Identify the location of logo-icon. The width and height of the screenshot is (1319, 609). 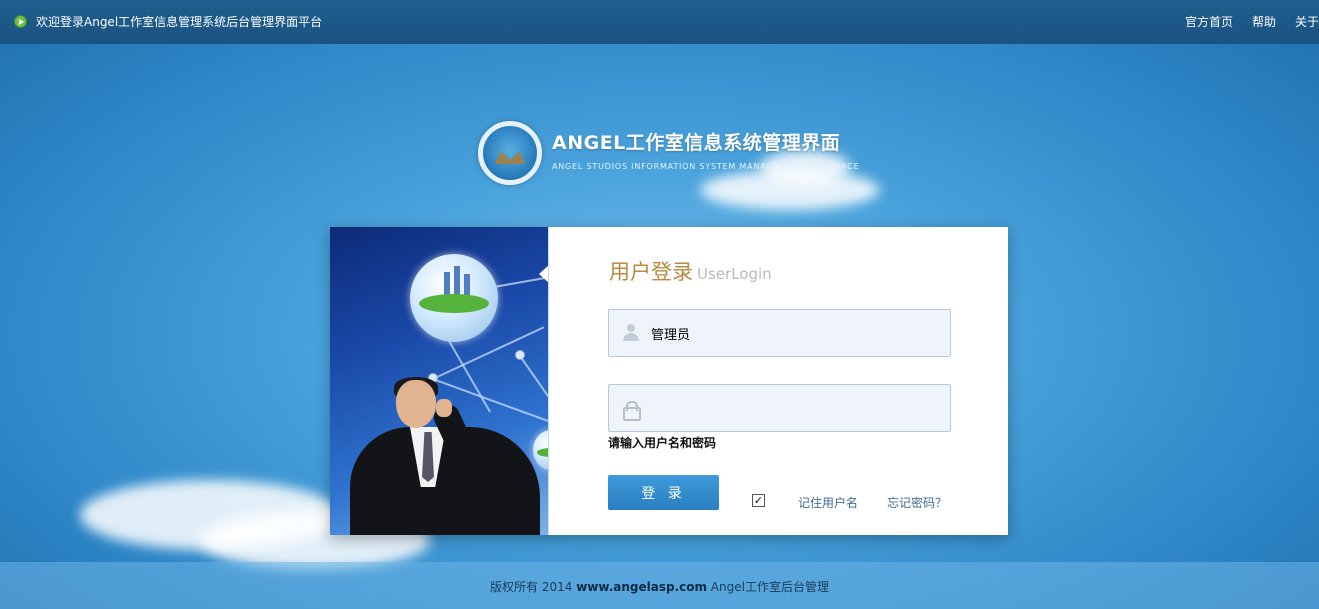
(510, 153).